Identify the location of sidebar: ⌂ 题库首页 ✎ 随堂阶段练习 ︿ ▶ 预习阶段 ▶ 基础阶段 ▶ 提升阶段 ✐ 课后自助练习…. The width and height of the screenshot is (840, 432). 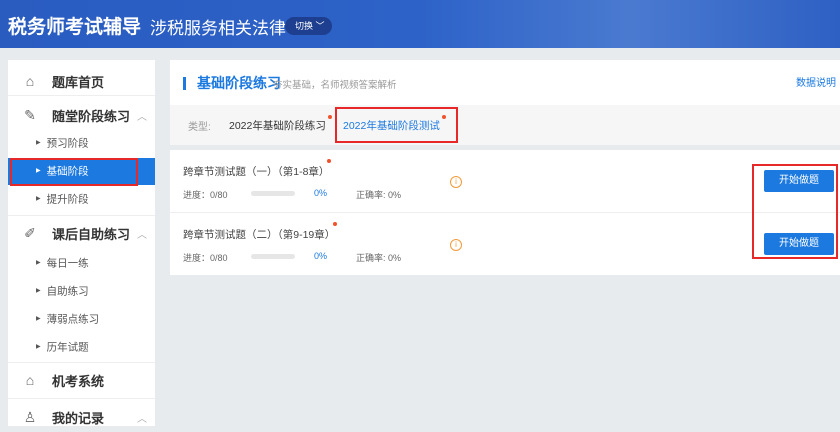
(81, 243).